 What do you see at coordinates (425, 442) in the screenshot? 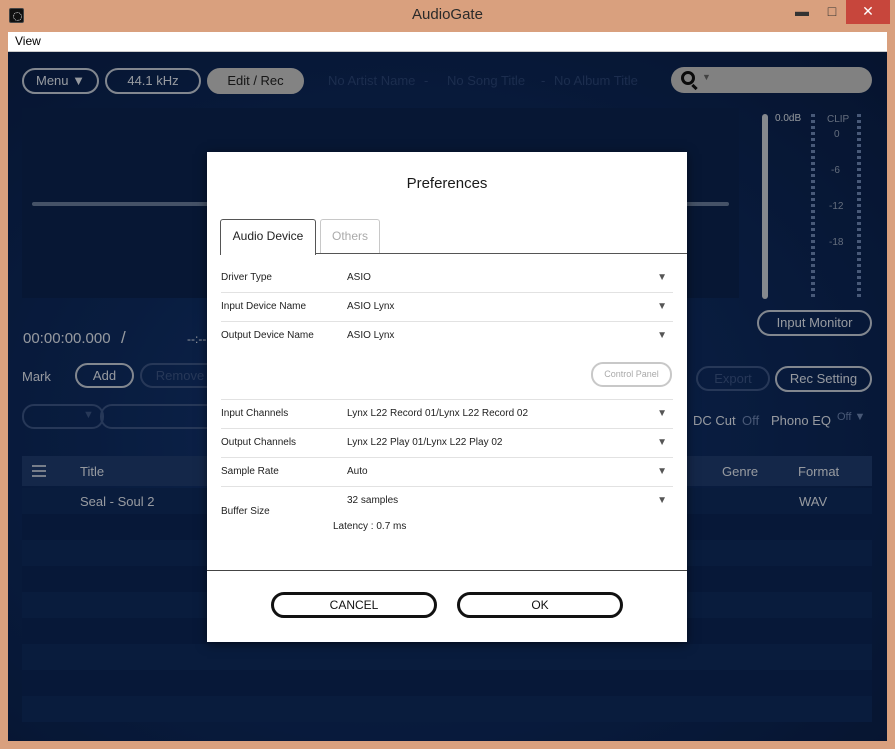
I see `output-channels-value: Lynx L22 Play 01/Lynx L22 Play 02` at bounding box center [425, 442].